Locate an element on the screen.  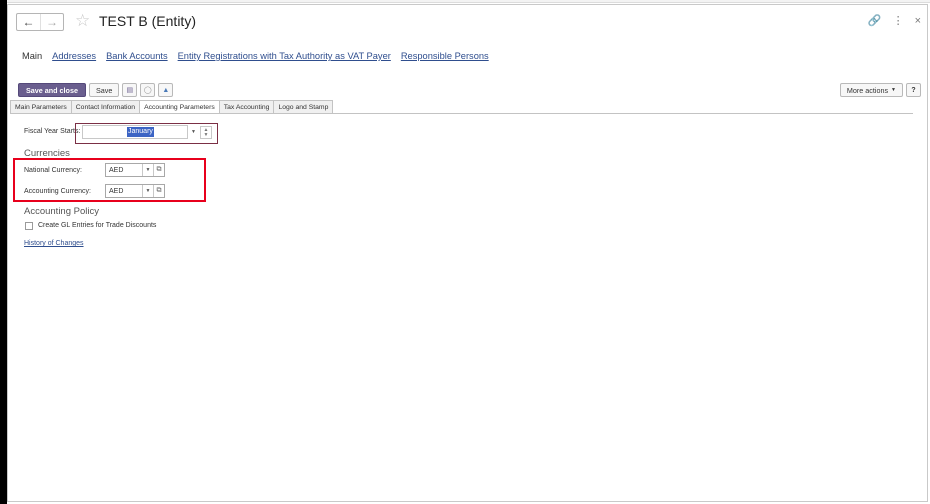
link-bank-accounts: Bank Accounts is located at coordinates (137, 56).